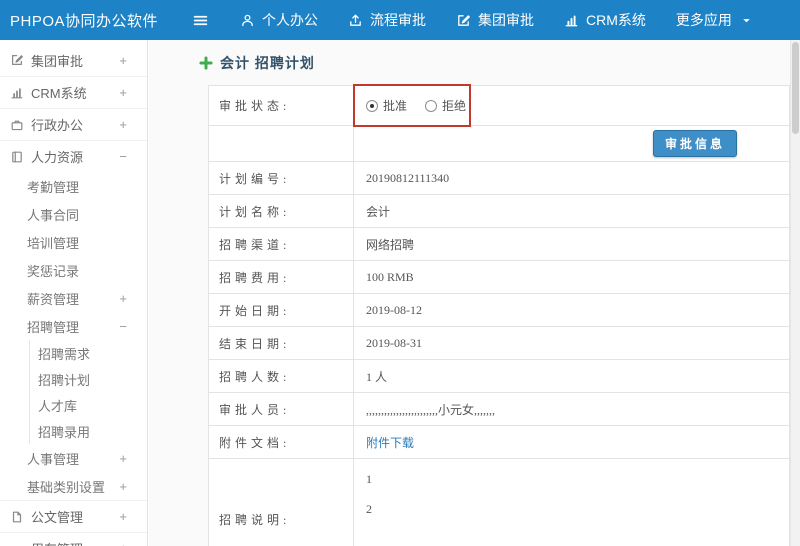  What do you see at coordinates (499, 502) in the screenshot?
I see `recruitment-description-row: 招聘说明: 1 2` at bounding box center [499, 502].